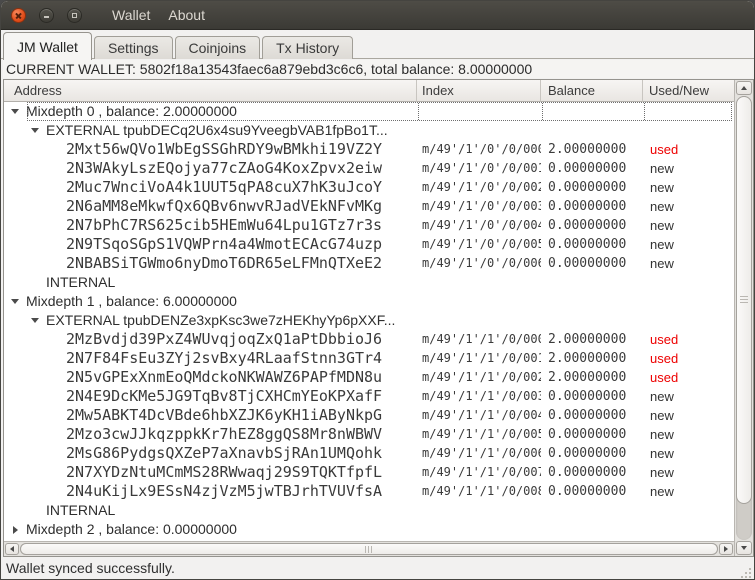 The width and height of the screenshot is (755, 580). Describe the element at coordinates (90, 568) in the screenshot. I see `status-message: Wallet synced successfully.` at that location.